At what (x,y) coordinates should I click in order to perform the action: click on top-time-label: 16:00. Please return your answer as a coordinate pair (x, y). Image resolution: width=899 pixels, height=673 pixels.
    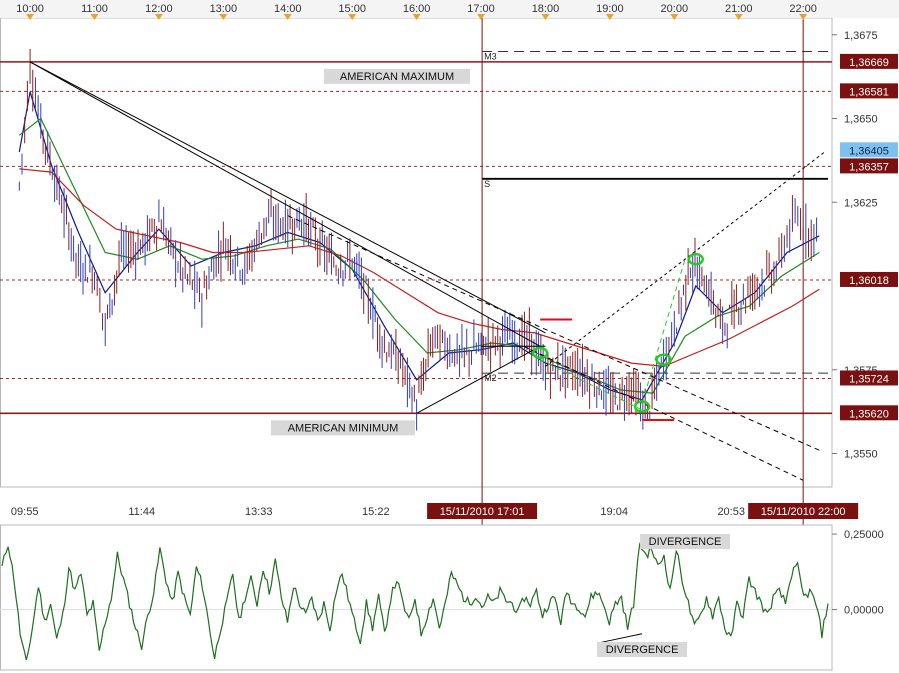
    Looking at the image, I should click on (417, 9).